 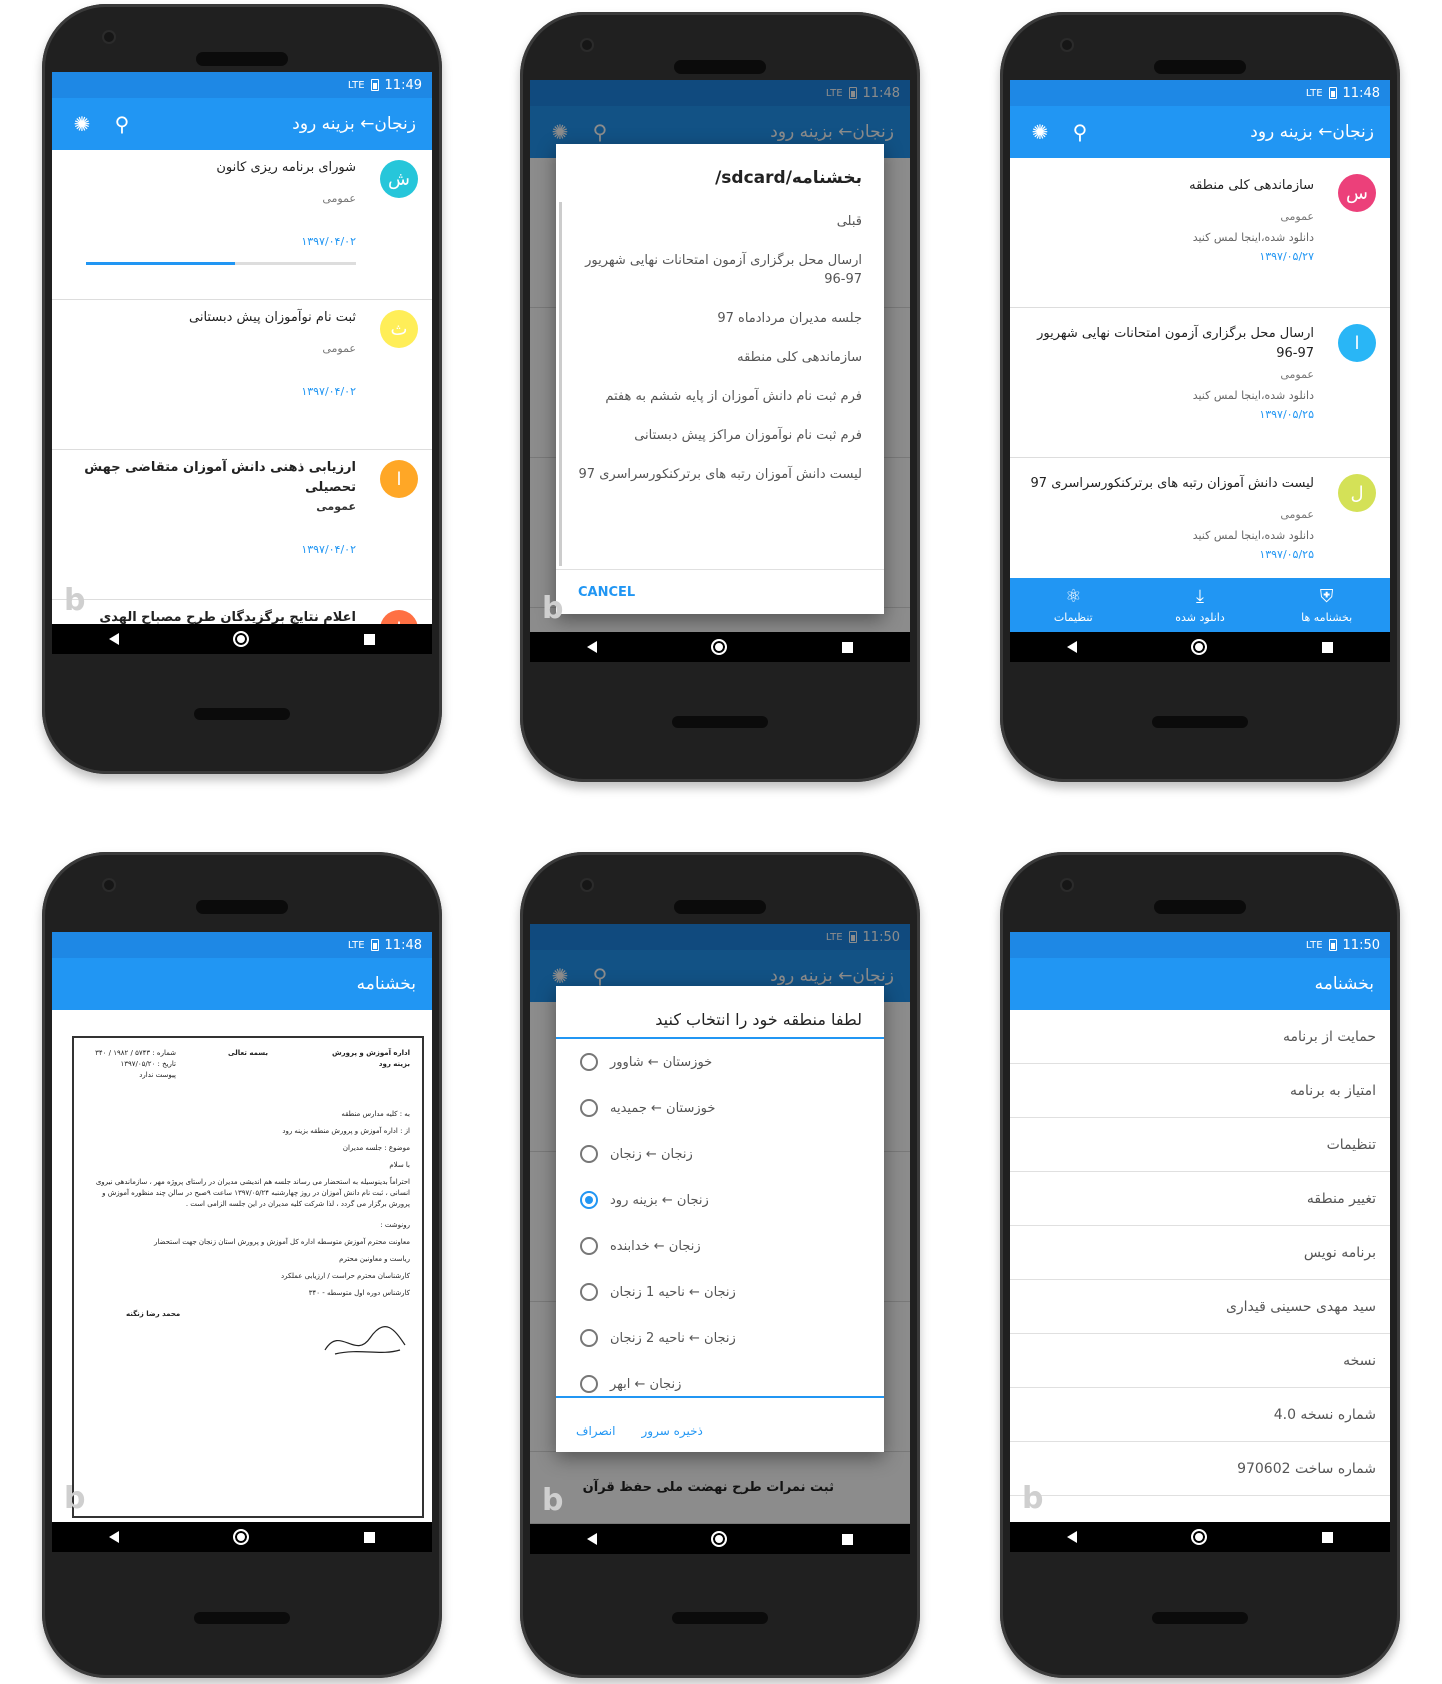 I want to click on menu-item: تنظیمات, so click(x=1200, y=1145).